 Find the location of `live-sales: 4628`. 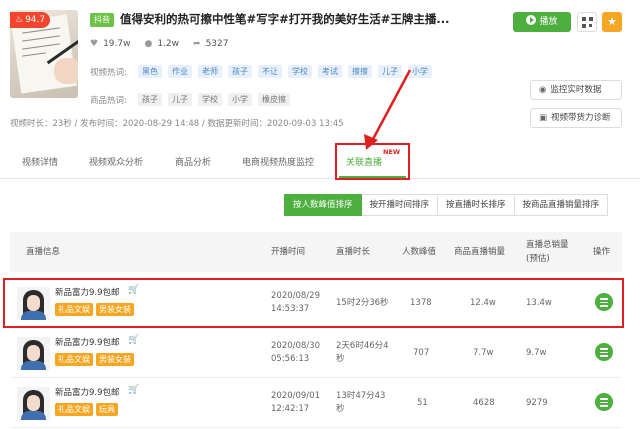

live-sales: 4628 is located at coordinates (484, 403).